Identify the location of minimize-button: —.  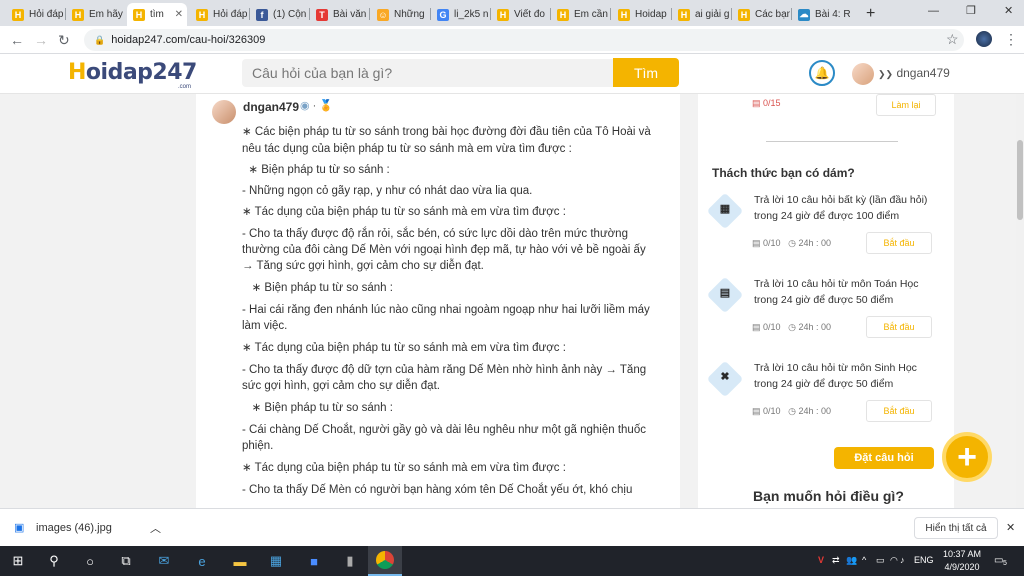
(933, 11).